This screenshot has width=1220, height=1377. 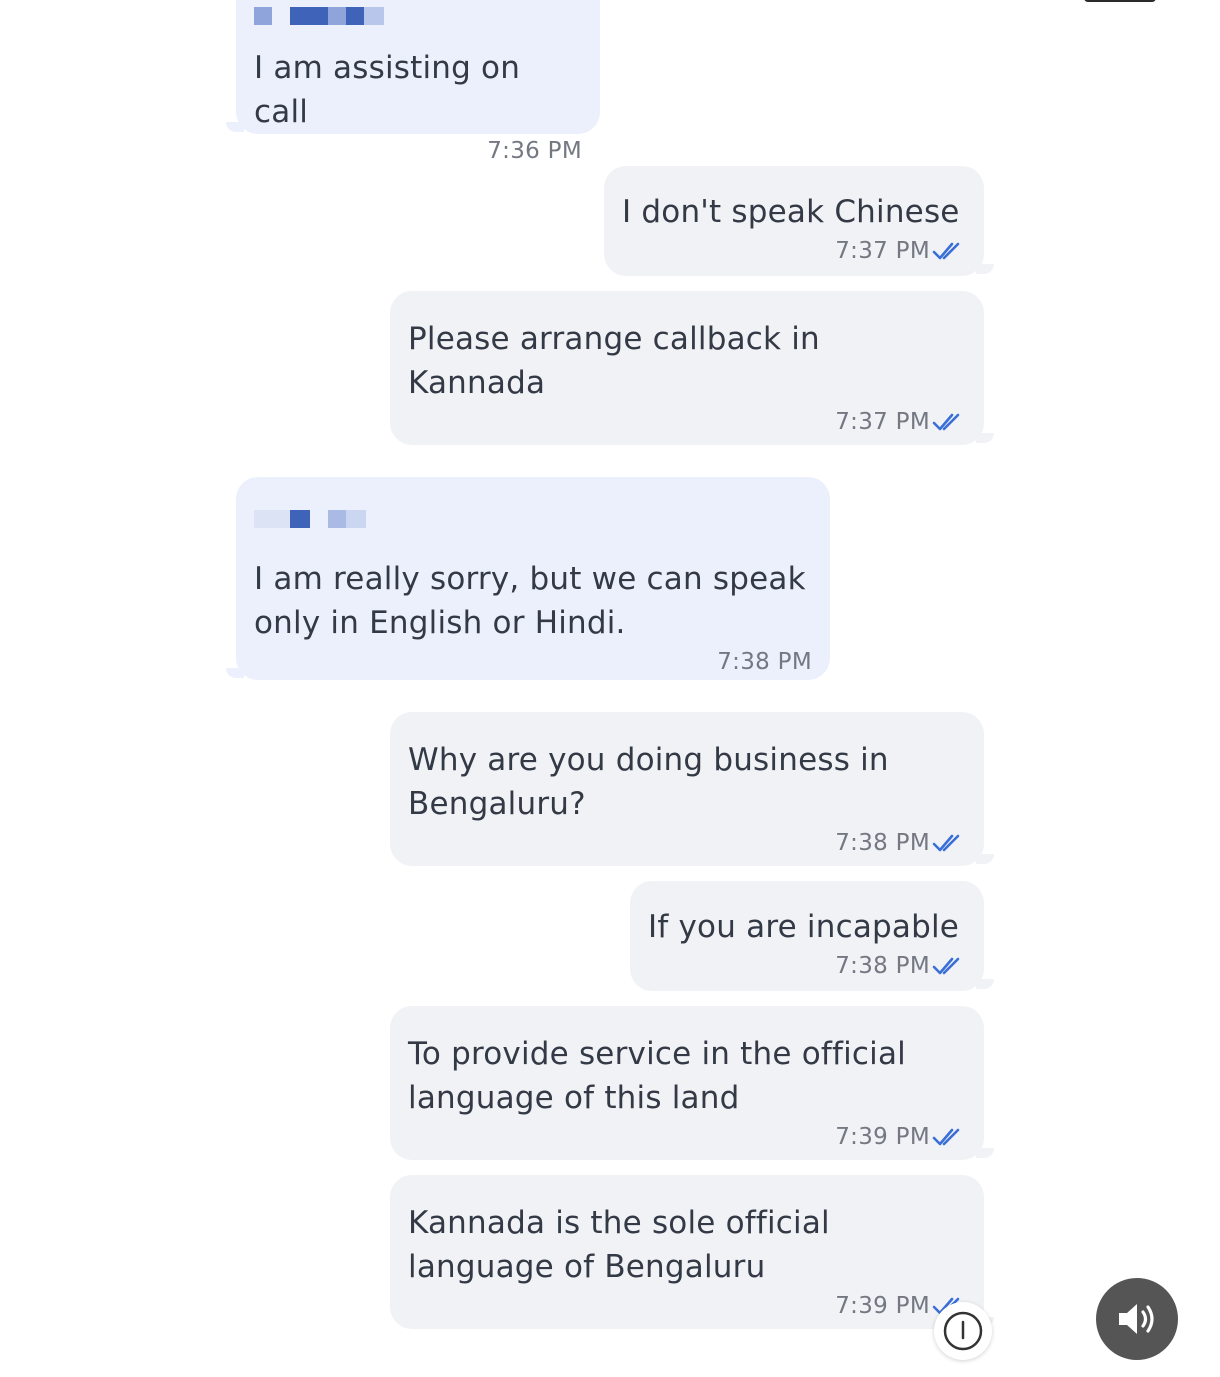 What do you see at coordinates (791, 212) in the screenshot?
I see `message-text: I don't speak Chinese` at bounding box center [791, 212].